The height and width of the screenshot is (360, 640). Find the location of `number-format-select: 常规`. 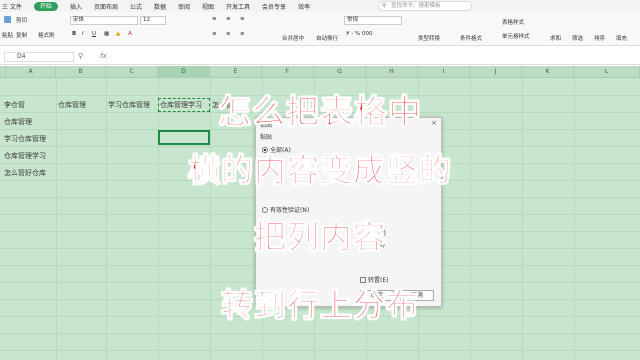

number-format-select: 常规 is located at coordinates (373, 20).